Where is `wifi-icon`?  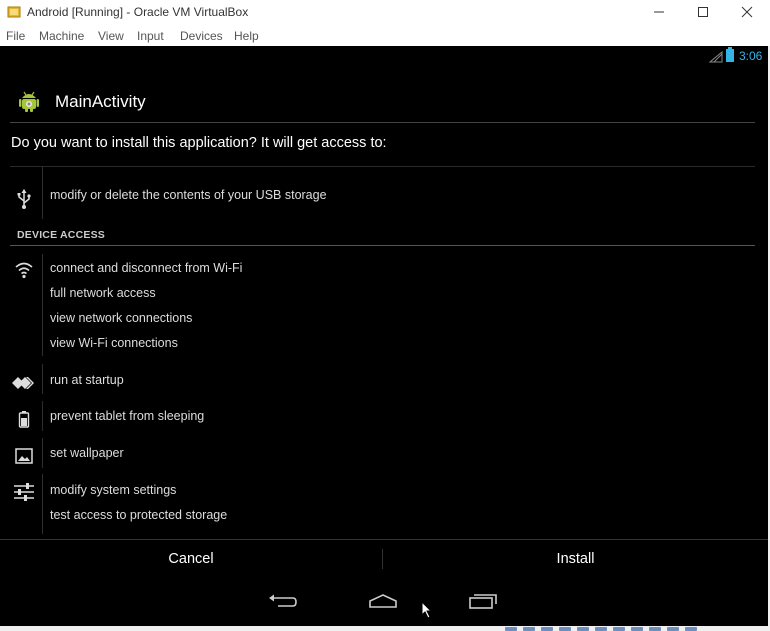
wifi-icon is located at coordinates (24, 270).